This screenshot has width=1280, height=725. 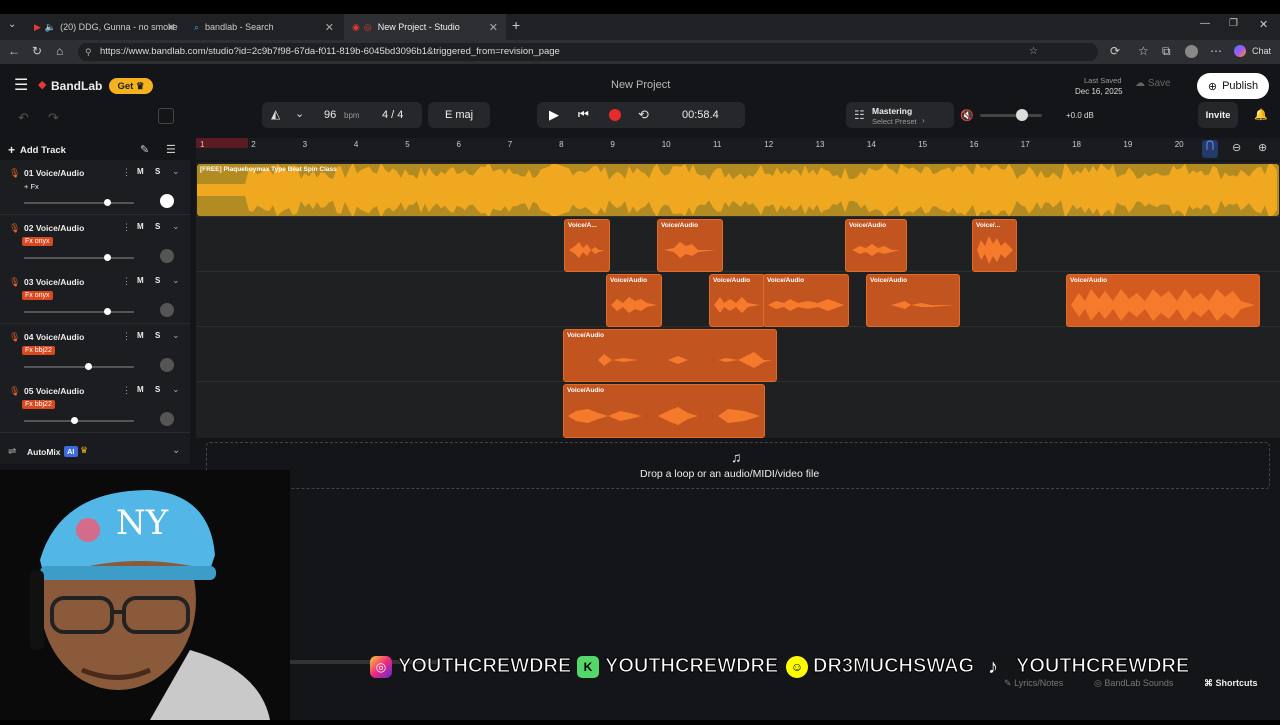 I want to click on back-icon: ←, so click(x=14, y=51).